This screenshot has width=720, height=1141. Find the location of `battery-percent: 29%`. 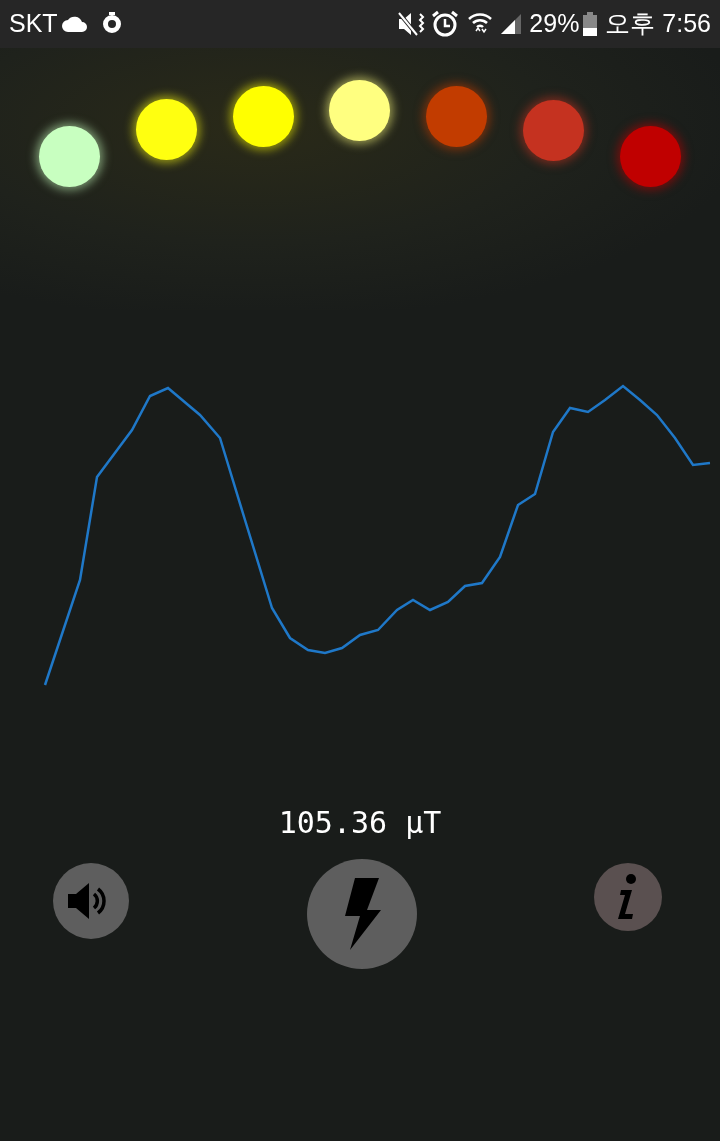

battery-percent: 29% is located at coordinates (554, 24).